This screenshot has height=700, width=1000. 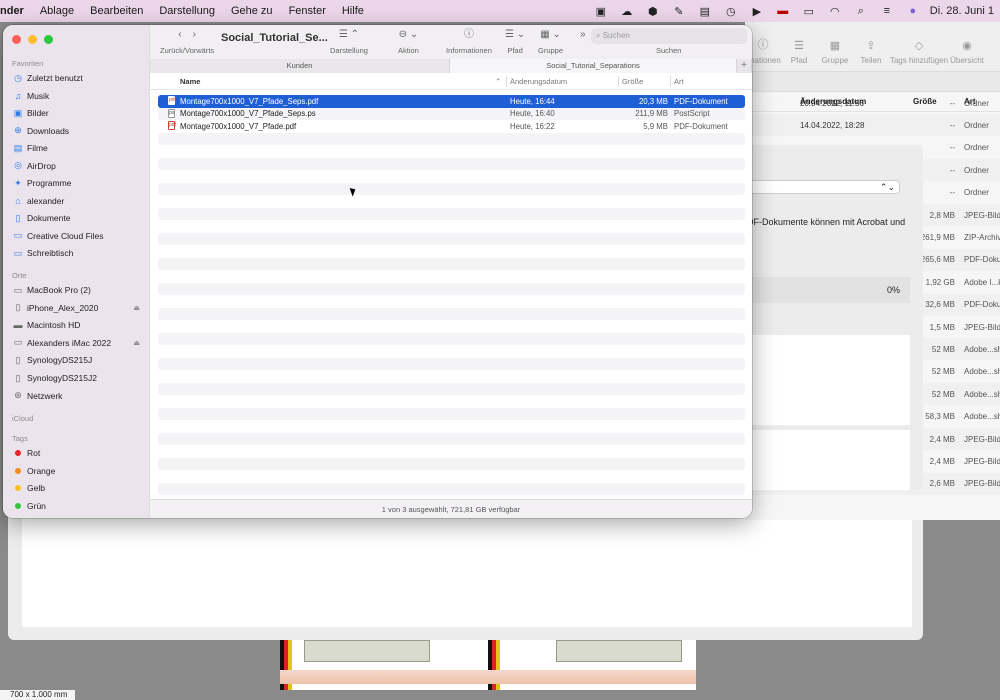 I want to click on new-tab-button: +, so click(x=744, y=66).